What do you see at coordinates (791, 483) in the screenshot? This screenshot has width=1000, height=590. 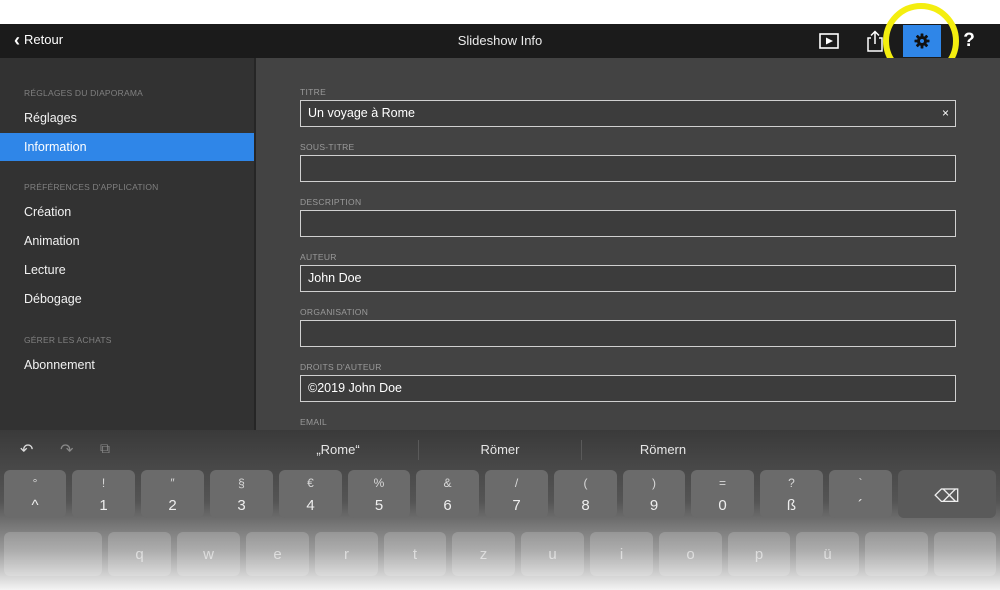 I see `key-top-char: ?` at bounding box center [791, 483].